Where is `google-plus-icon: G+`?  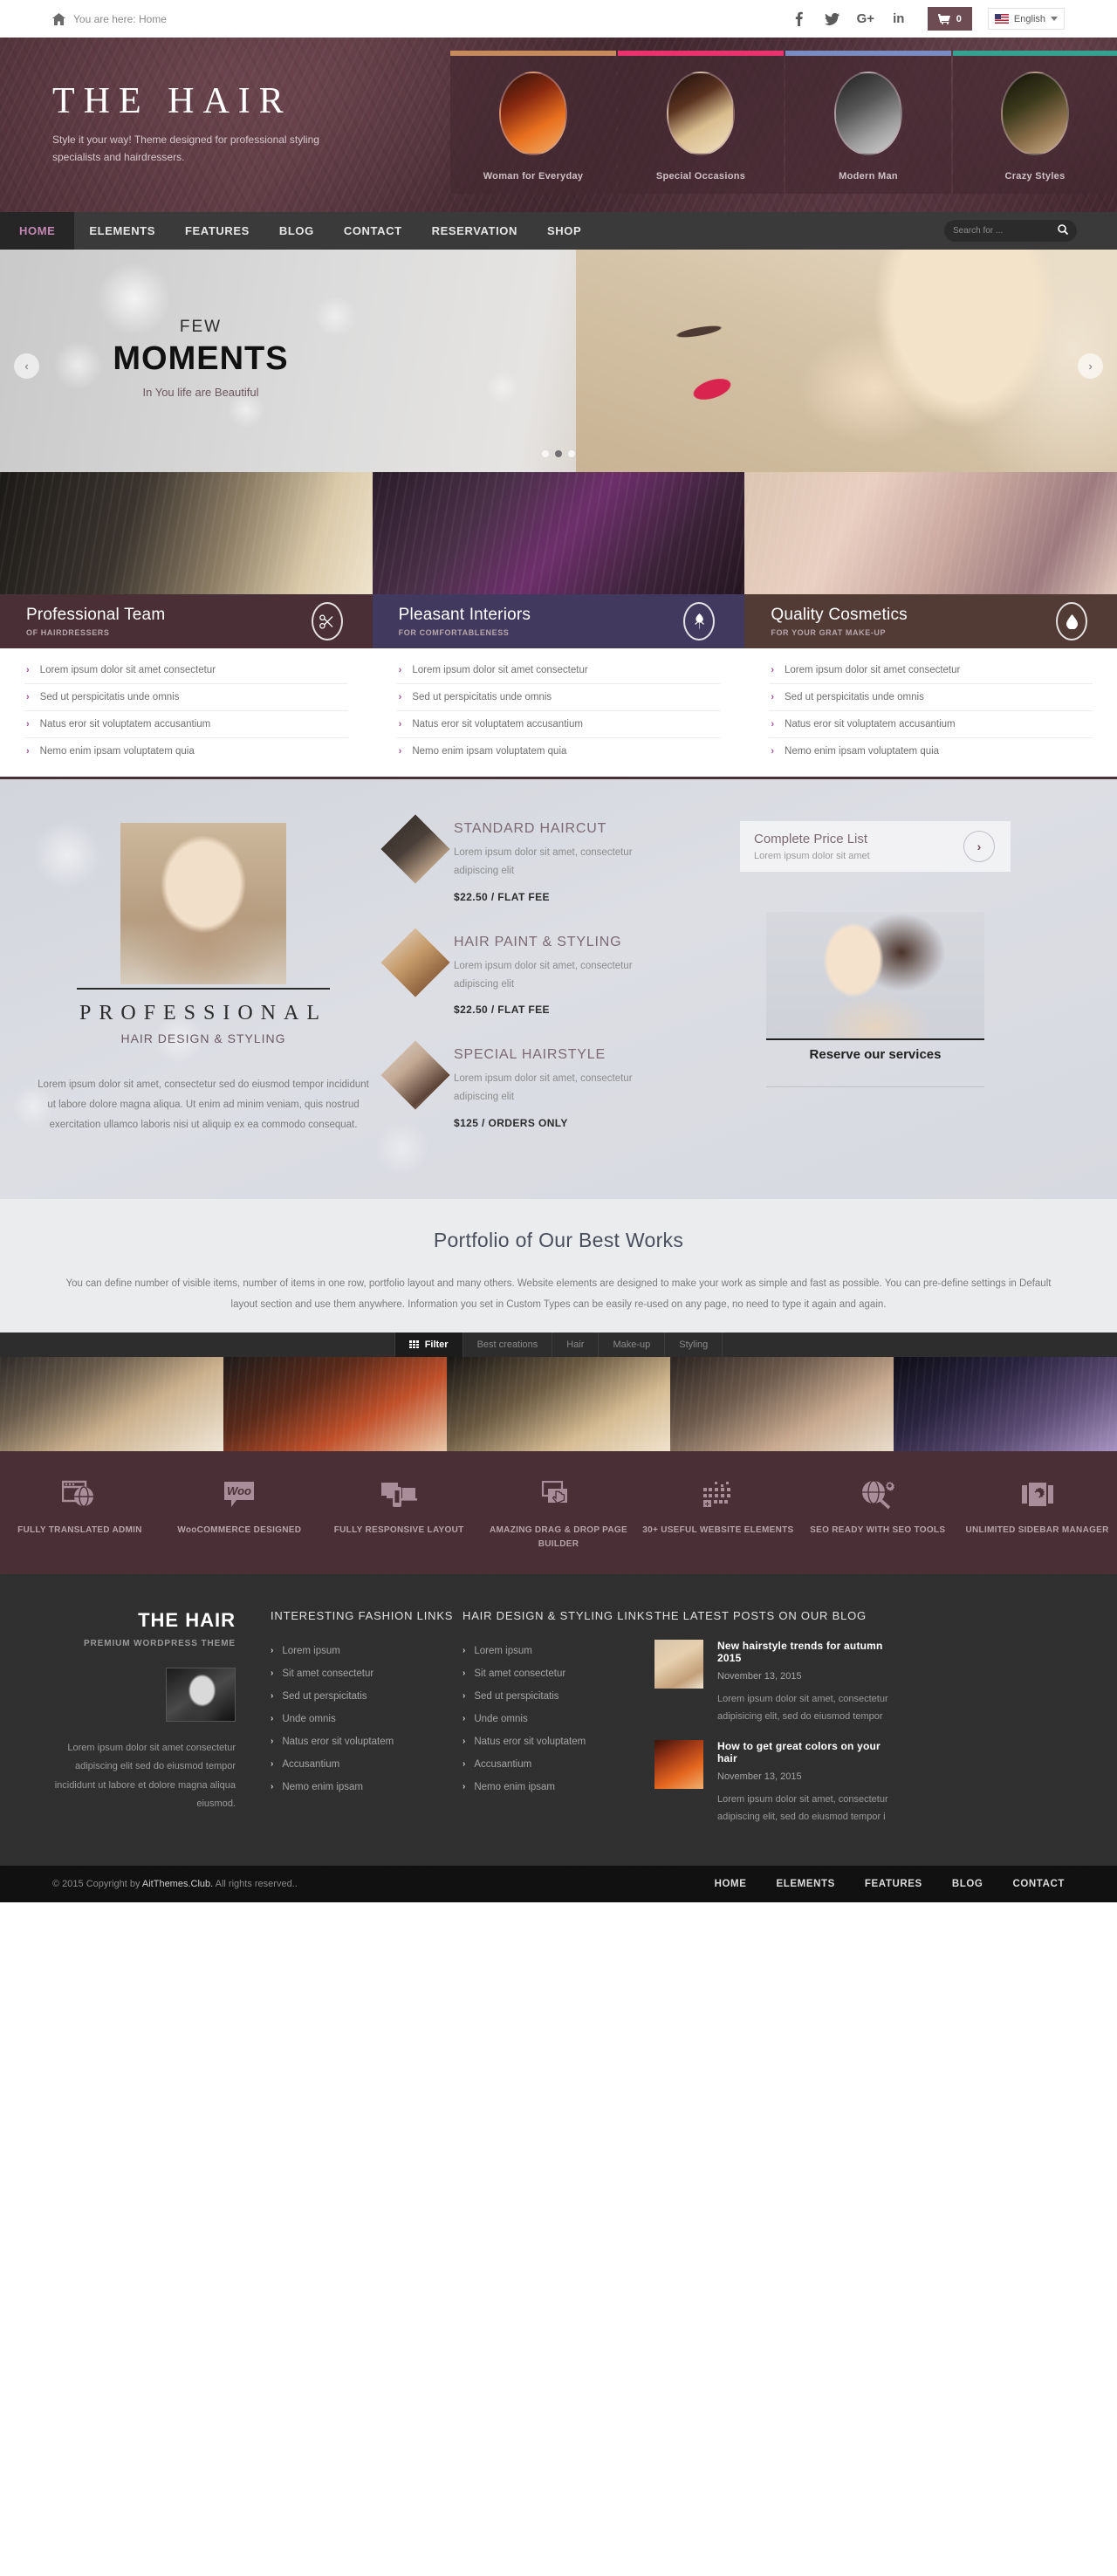
google-plus-icon: G+ is located at coordinates (865, 19).